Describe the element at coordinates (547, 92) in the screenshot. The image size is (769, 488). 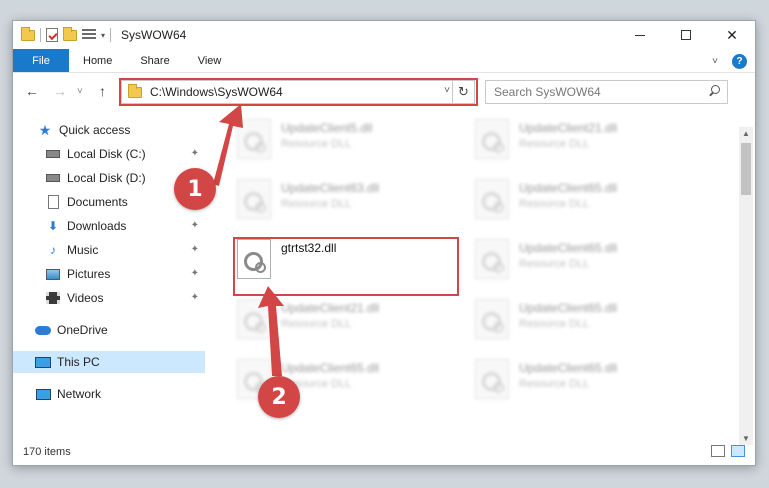
I see `search-placeholder: Search SysWOW64` at that location.